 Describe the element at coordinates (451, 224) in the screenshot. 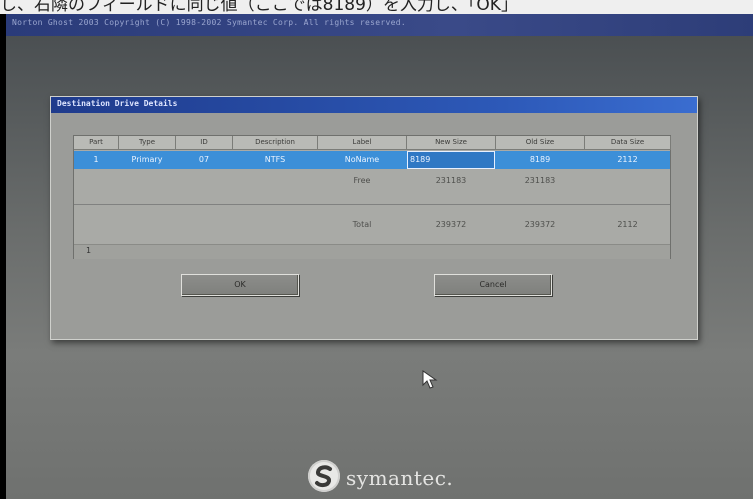

I see `cell-new-size: 239372` at that location.